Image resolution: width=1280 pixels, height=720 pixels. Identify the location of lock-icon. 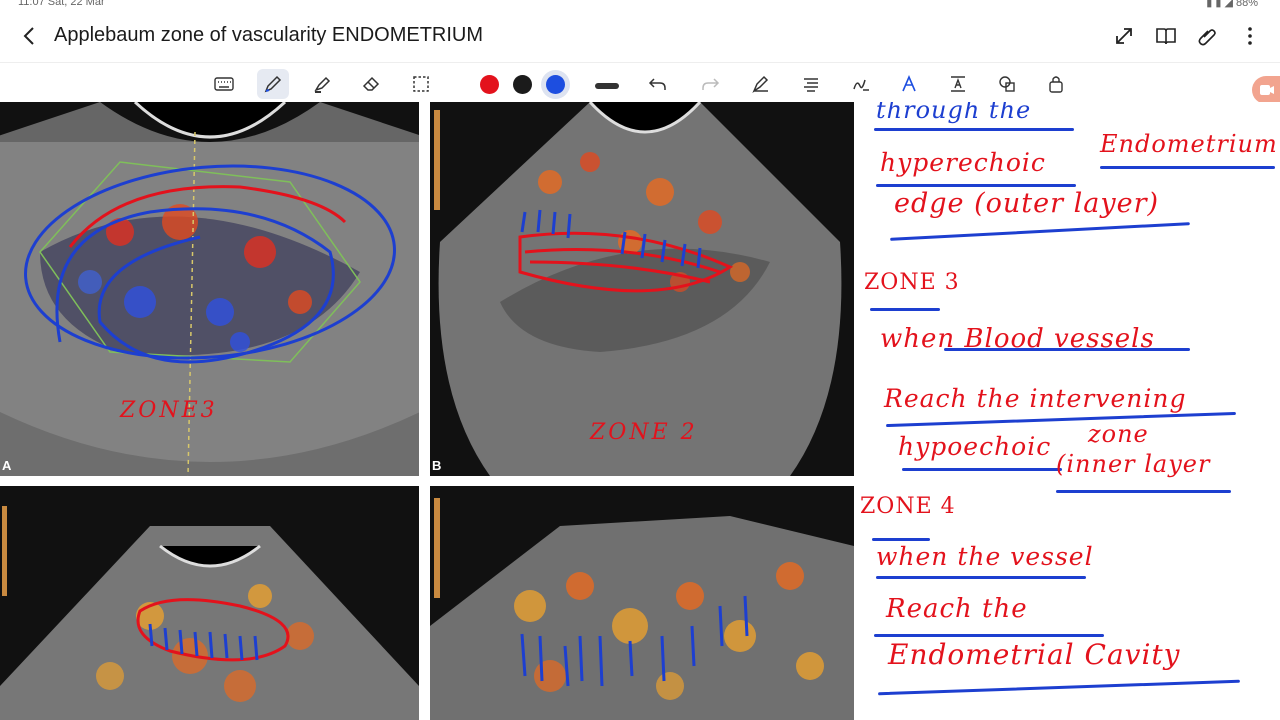
(1056, 84).